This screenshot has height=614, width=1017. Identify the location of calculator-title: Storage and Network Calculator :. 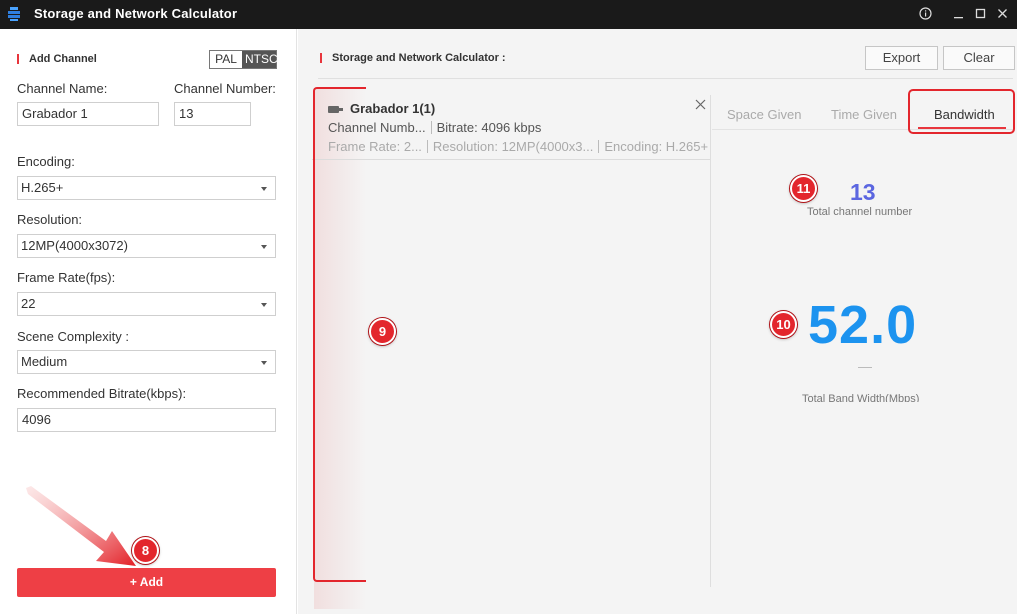
(419, 58).